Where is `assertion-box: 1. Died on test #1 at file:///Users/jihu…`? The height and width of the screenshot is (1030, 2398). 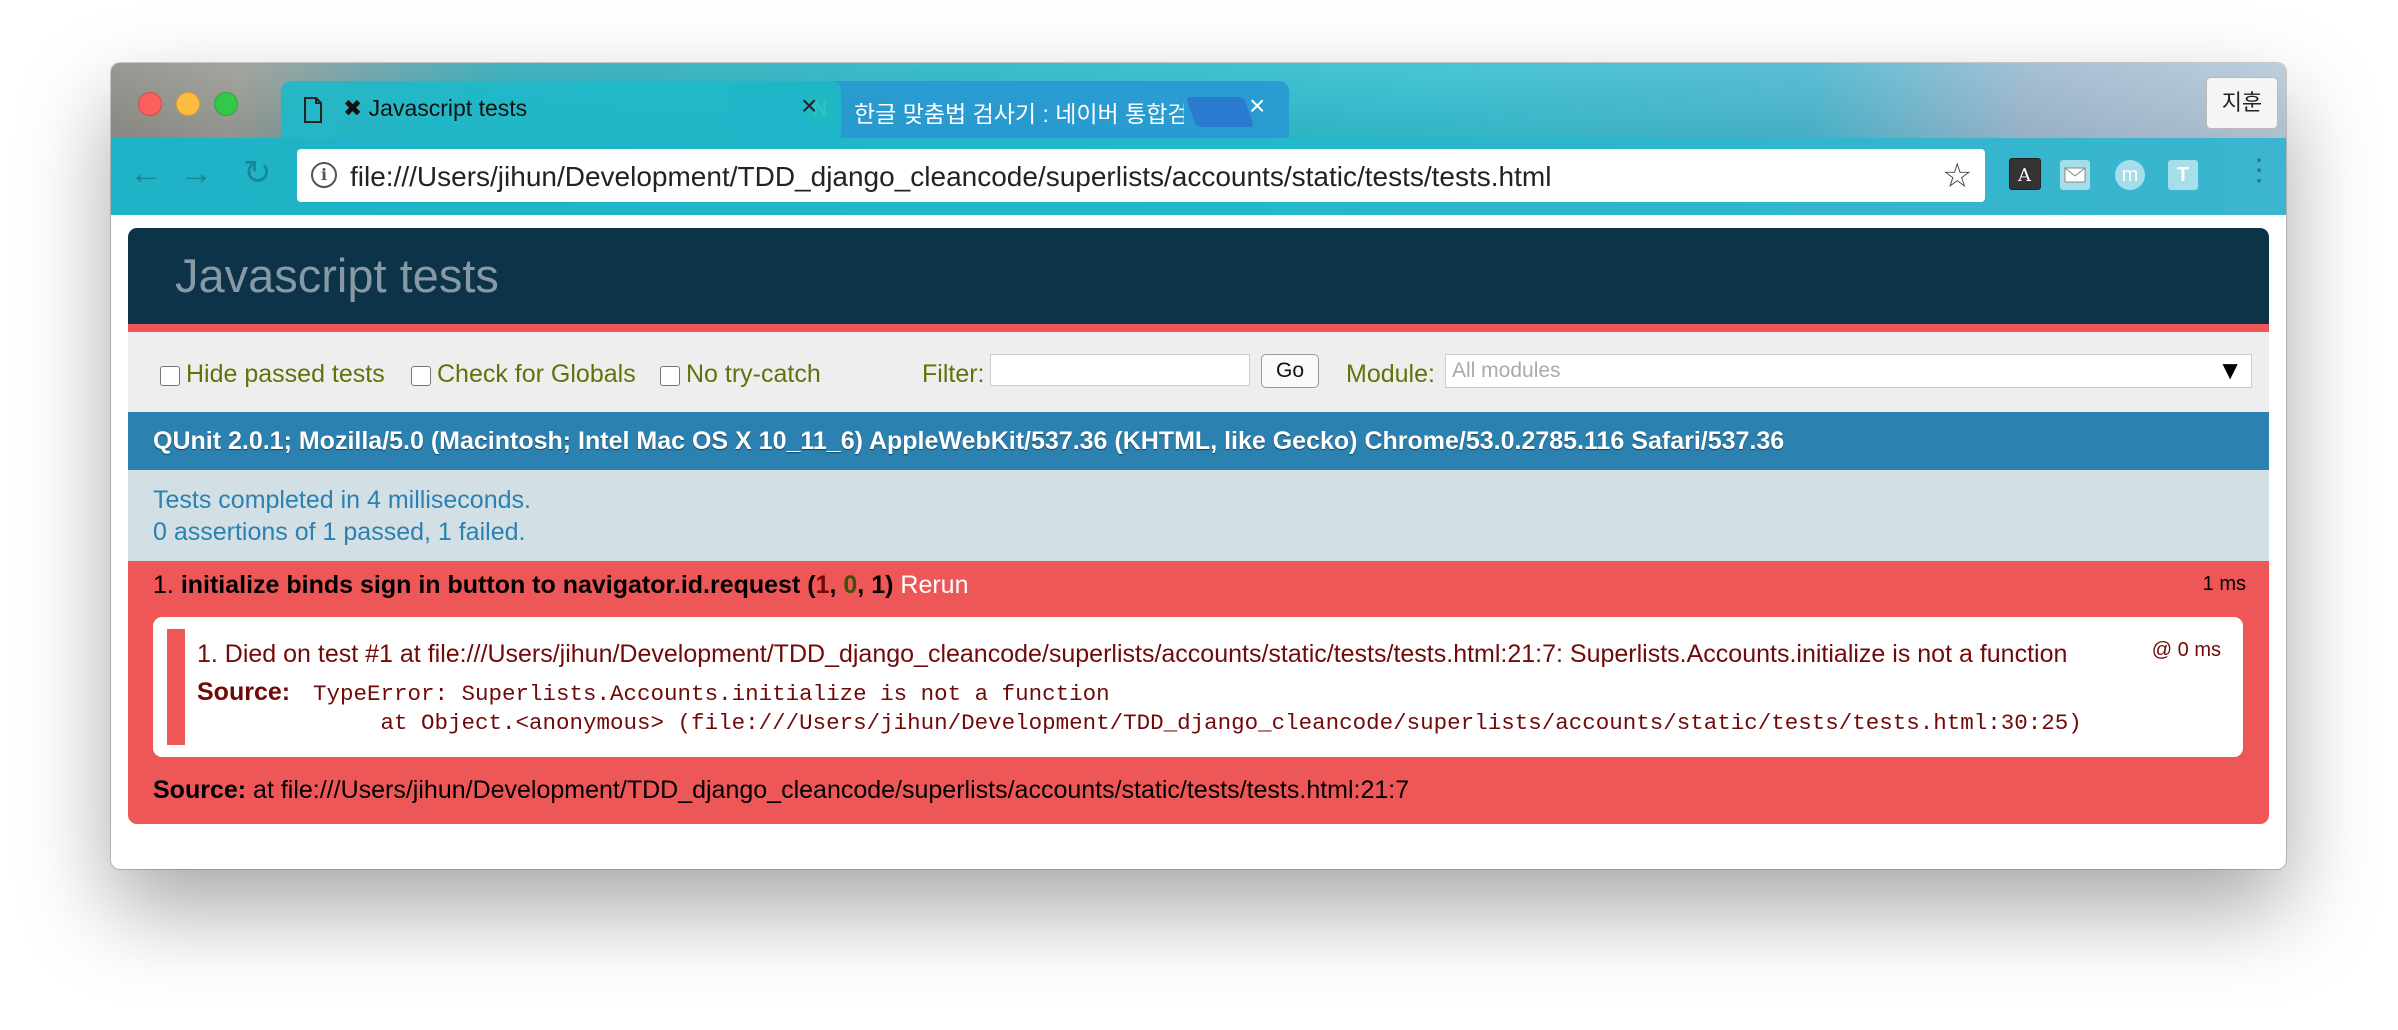
assertion-box: 1. Died on test #1 at file:///Users/jihu… is located at coordinates (1198, 687).